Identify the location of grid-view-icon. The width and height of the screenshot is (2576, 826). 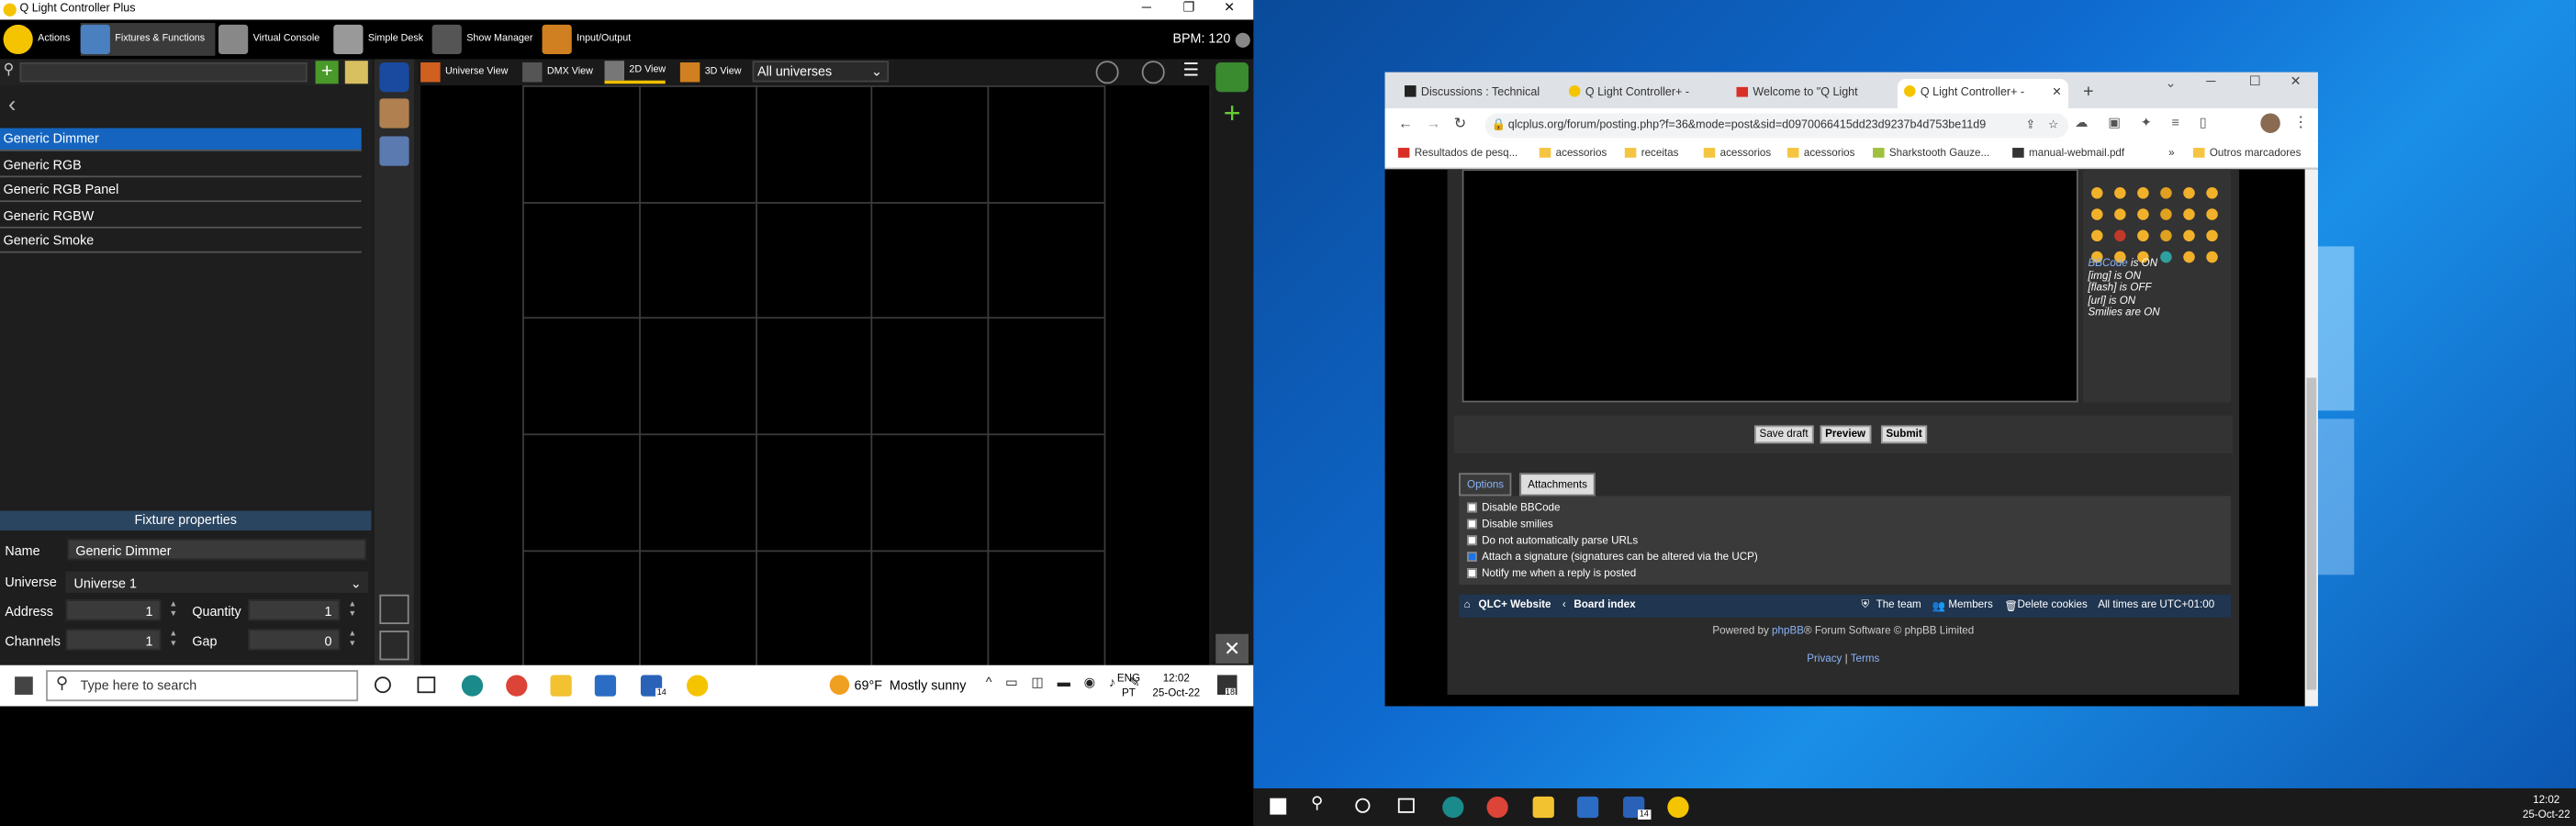
(394, 646).